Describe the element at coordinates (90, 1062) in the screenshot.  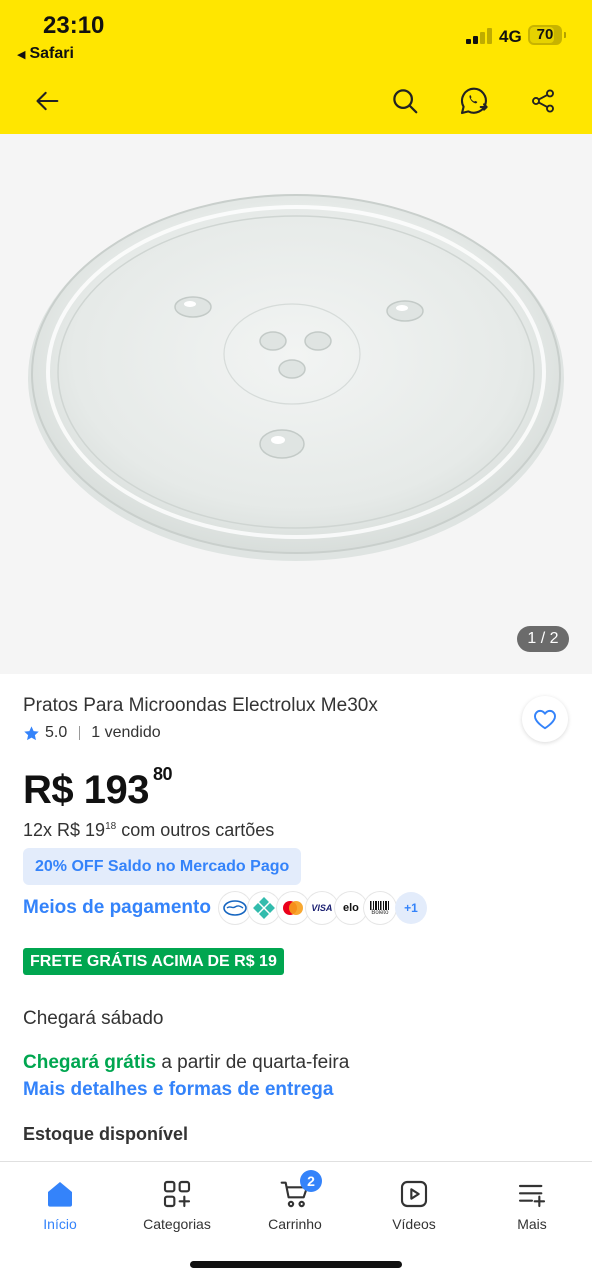
I see `free-arrival-highlight: Chegará grátis` at that location.